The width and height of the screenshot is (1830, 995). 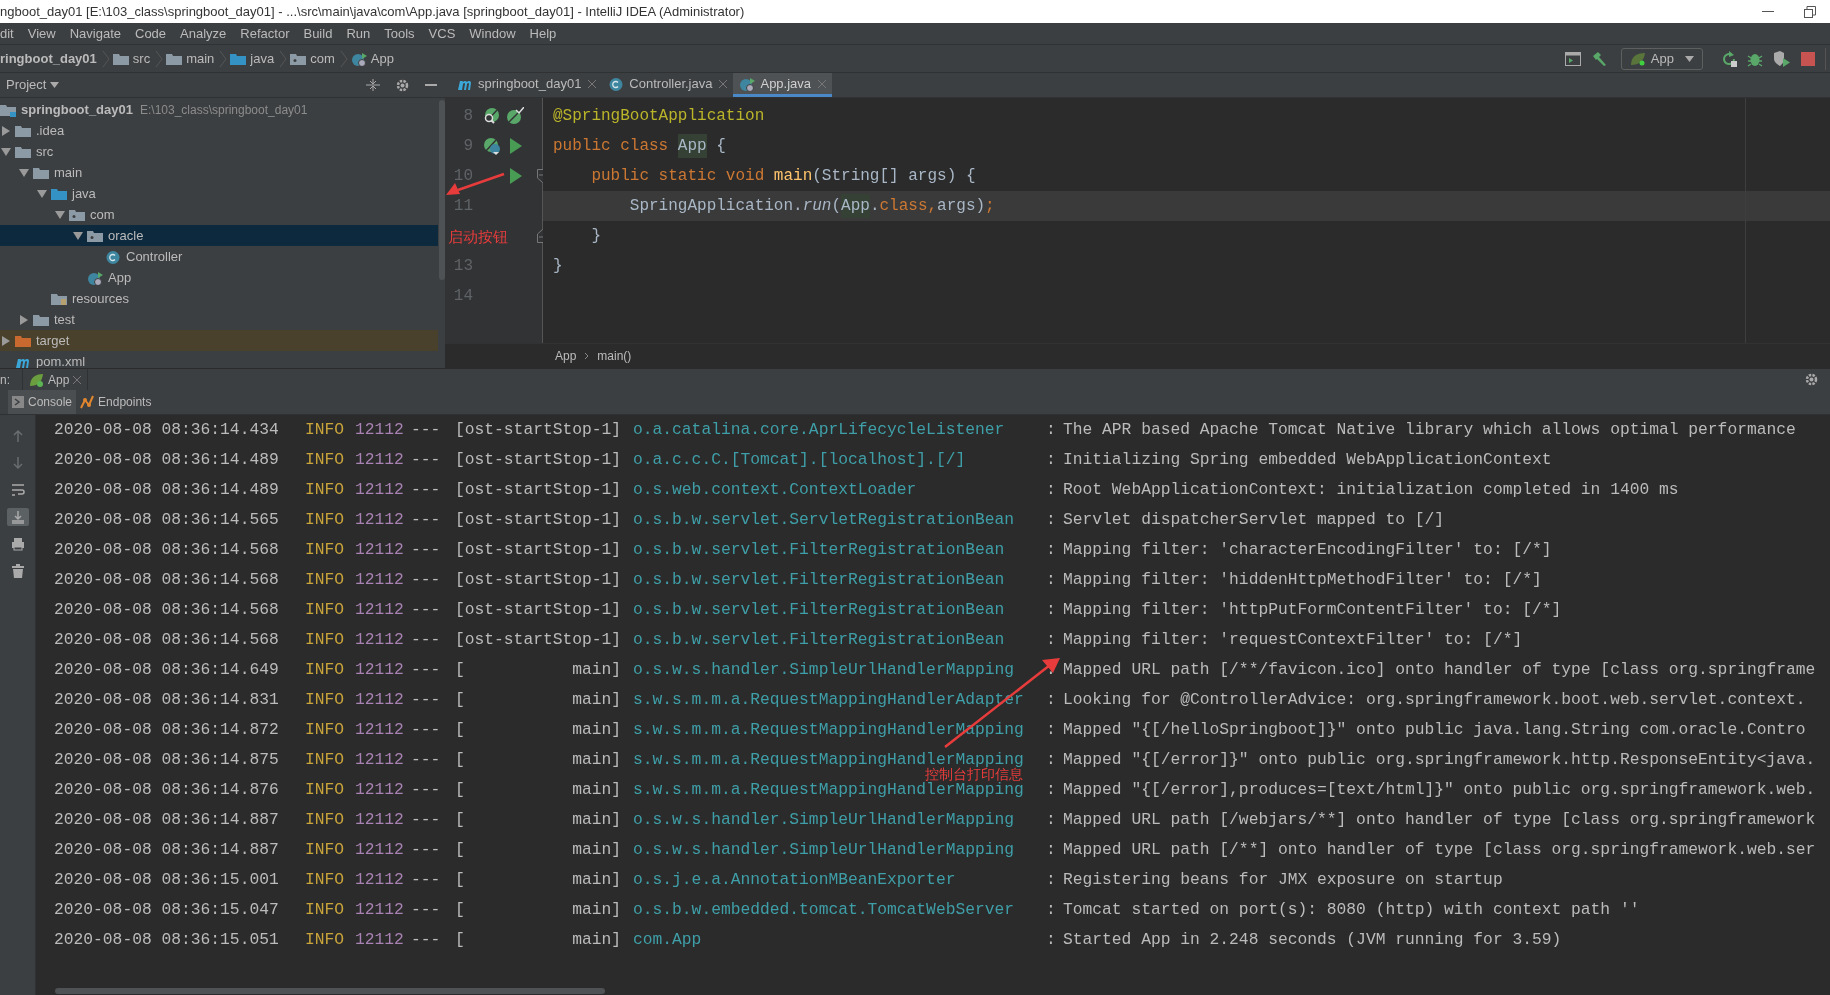 What do you see at coordinates (200, 58) in the screenshot?
I see `breadcrumb-item: main` at bounding box center [200, 58].